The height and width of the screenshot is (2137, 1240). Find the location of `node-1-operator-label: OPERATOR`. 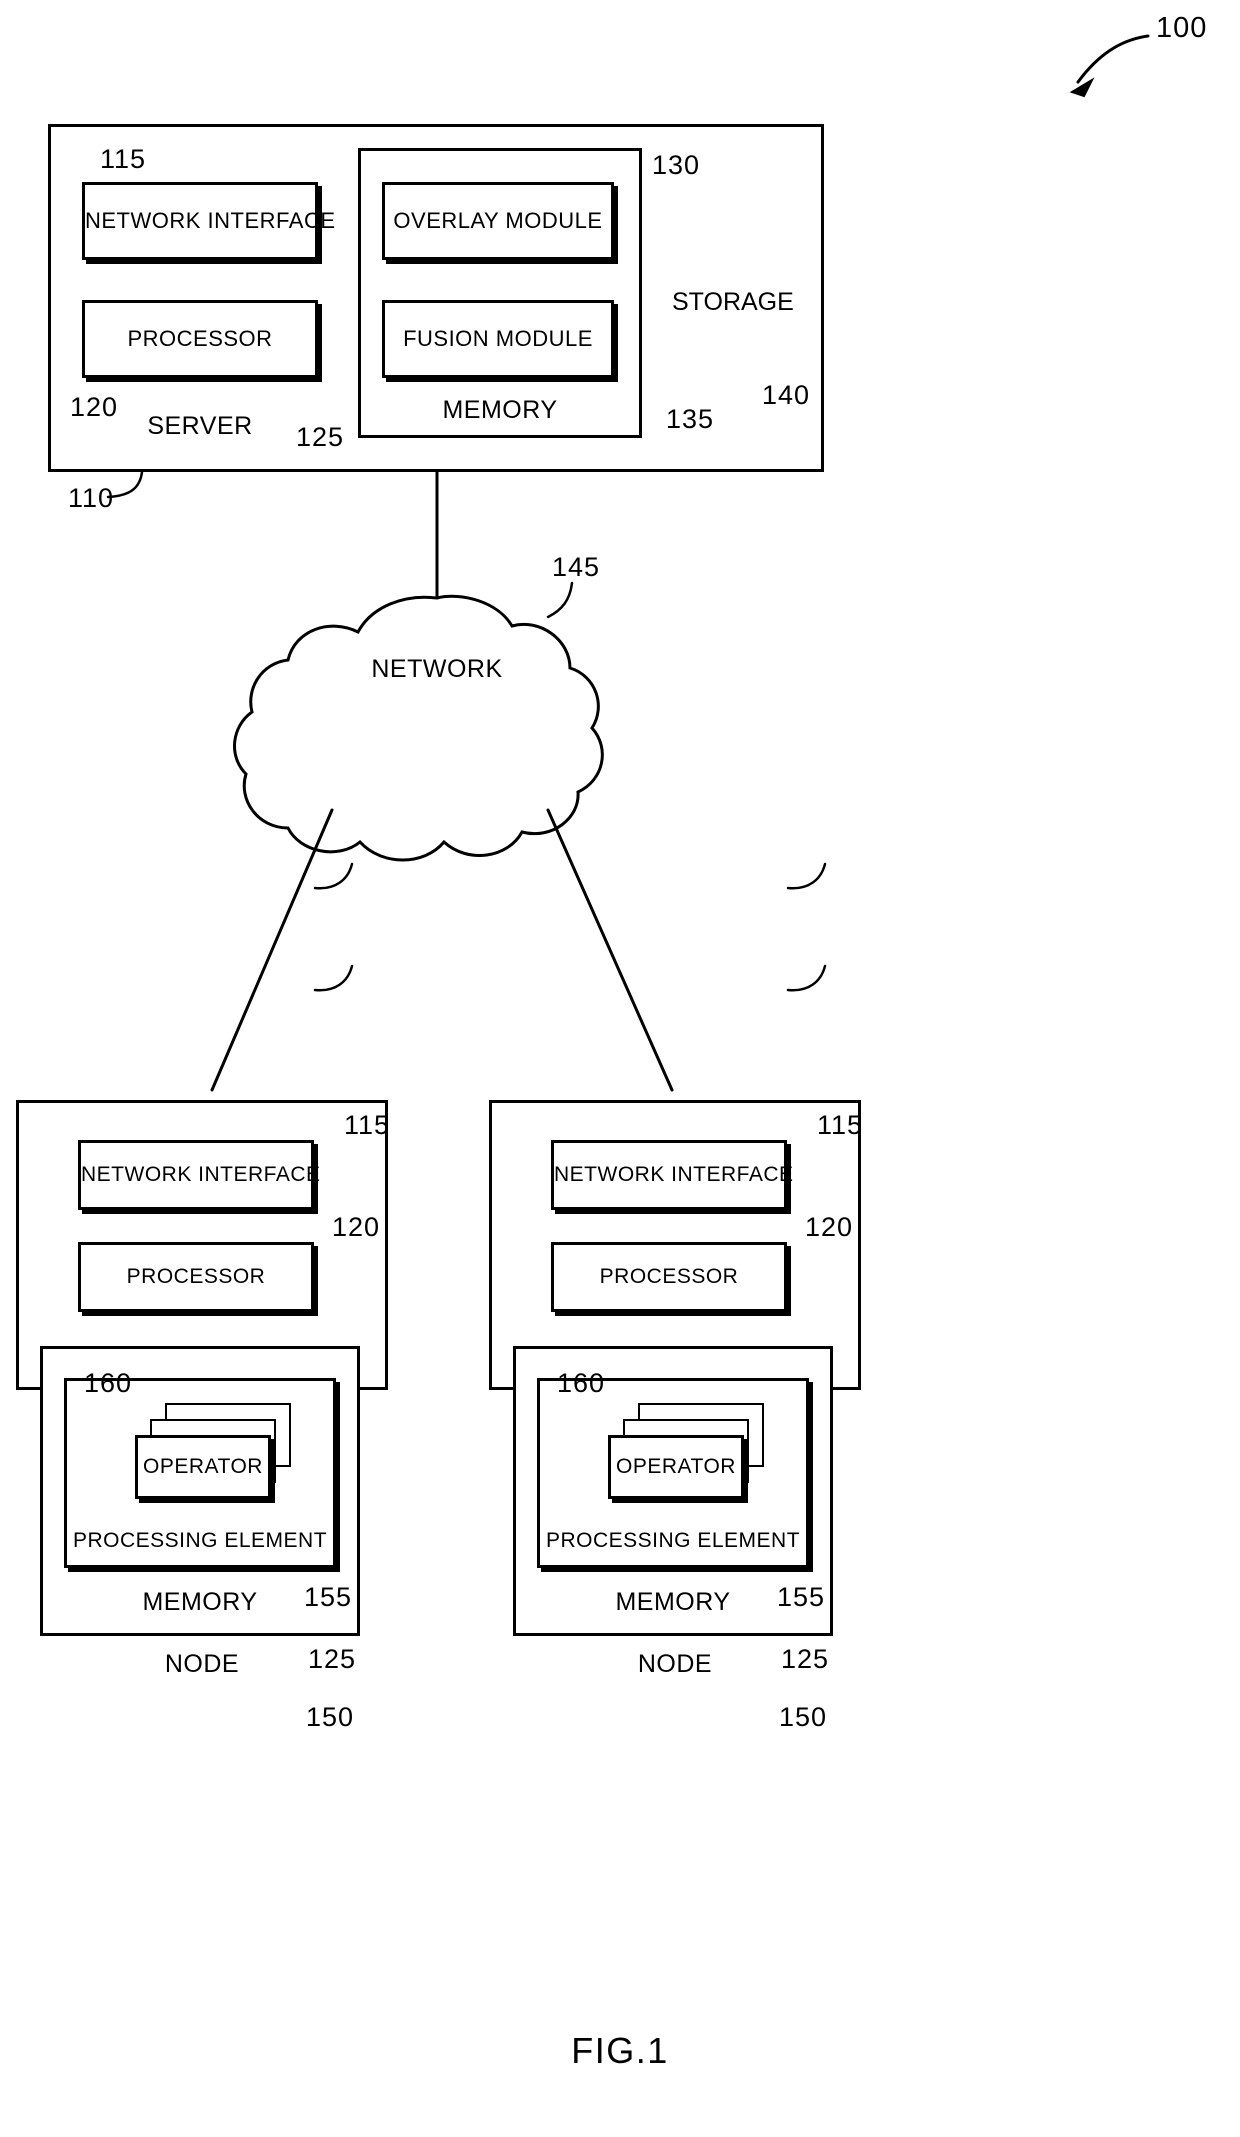

node-1-operator-label: OPERATOR is located at coordinates (203, 1466).